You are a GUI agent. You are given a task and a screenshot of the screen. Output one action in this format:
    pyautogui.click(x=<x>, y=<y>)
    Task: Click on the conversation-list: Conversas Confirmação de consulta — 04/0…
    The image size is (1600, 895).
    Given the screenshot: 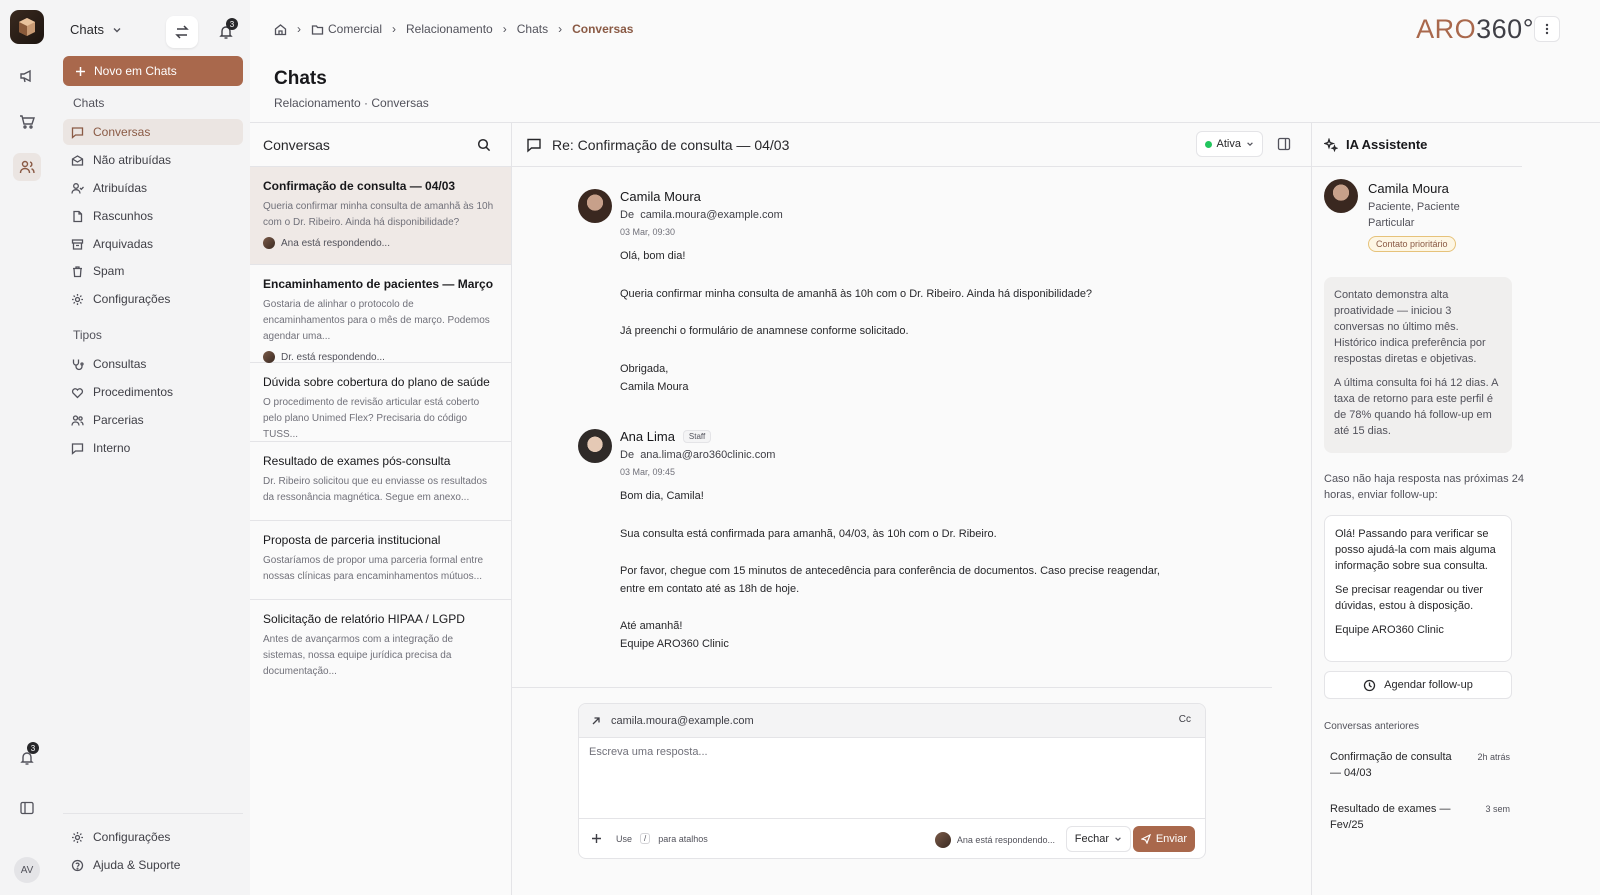 What is the action you would take?
    pyautogui.click(x=381, y=508)
    